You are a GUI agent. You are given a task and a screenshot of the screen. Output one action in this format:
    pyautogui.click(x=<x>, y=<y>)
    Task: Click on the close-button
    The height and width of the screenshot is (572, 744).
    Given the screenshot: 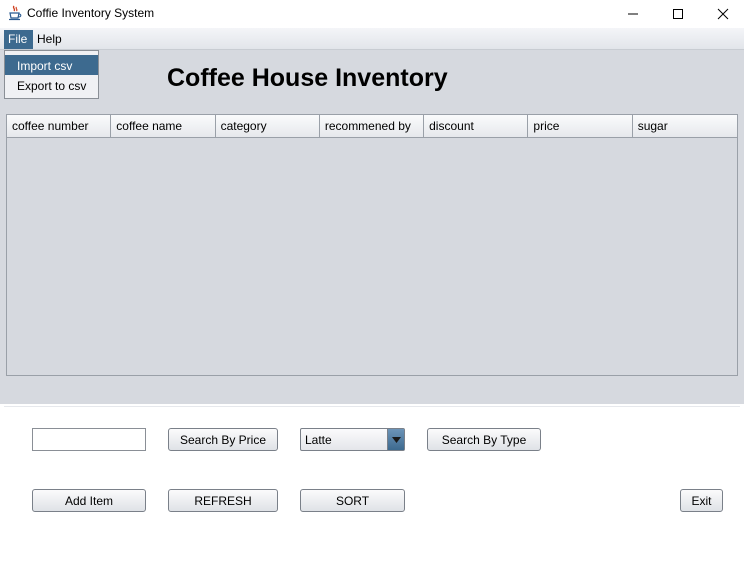 What is the action you would take?
    pyautogui.click(x=722, y=14)
    